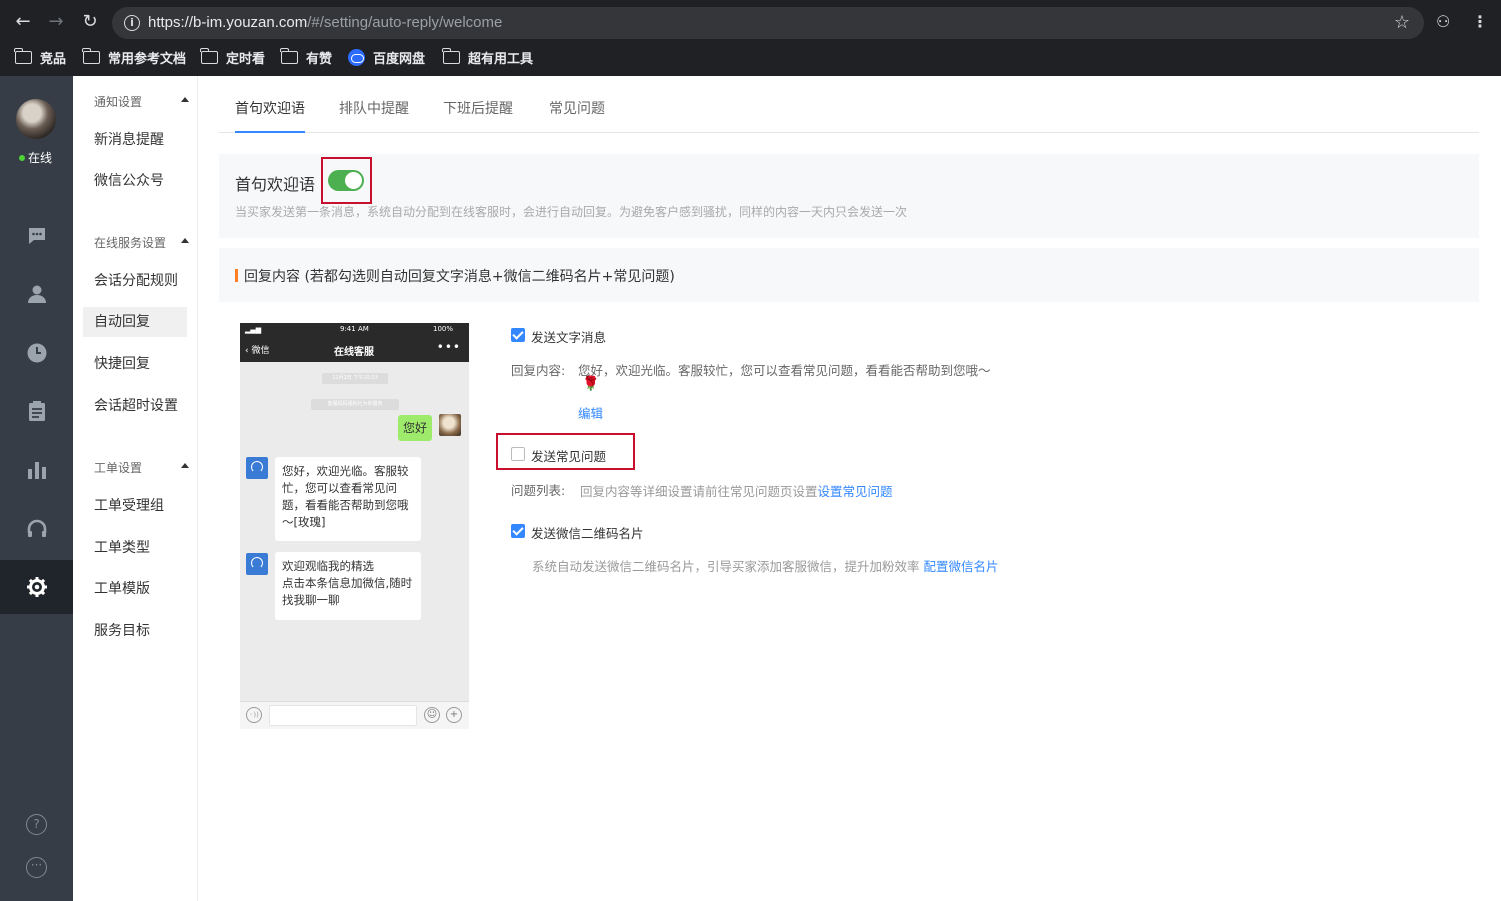 The image size is (1501, 901). I want to click on user-icon, so click(36, 294).